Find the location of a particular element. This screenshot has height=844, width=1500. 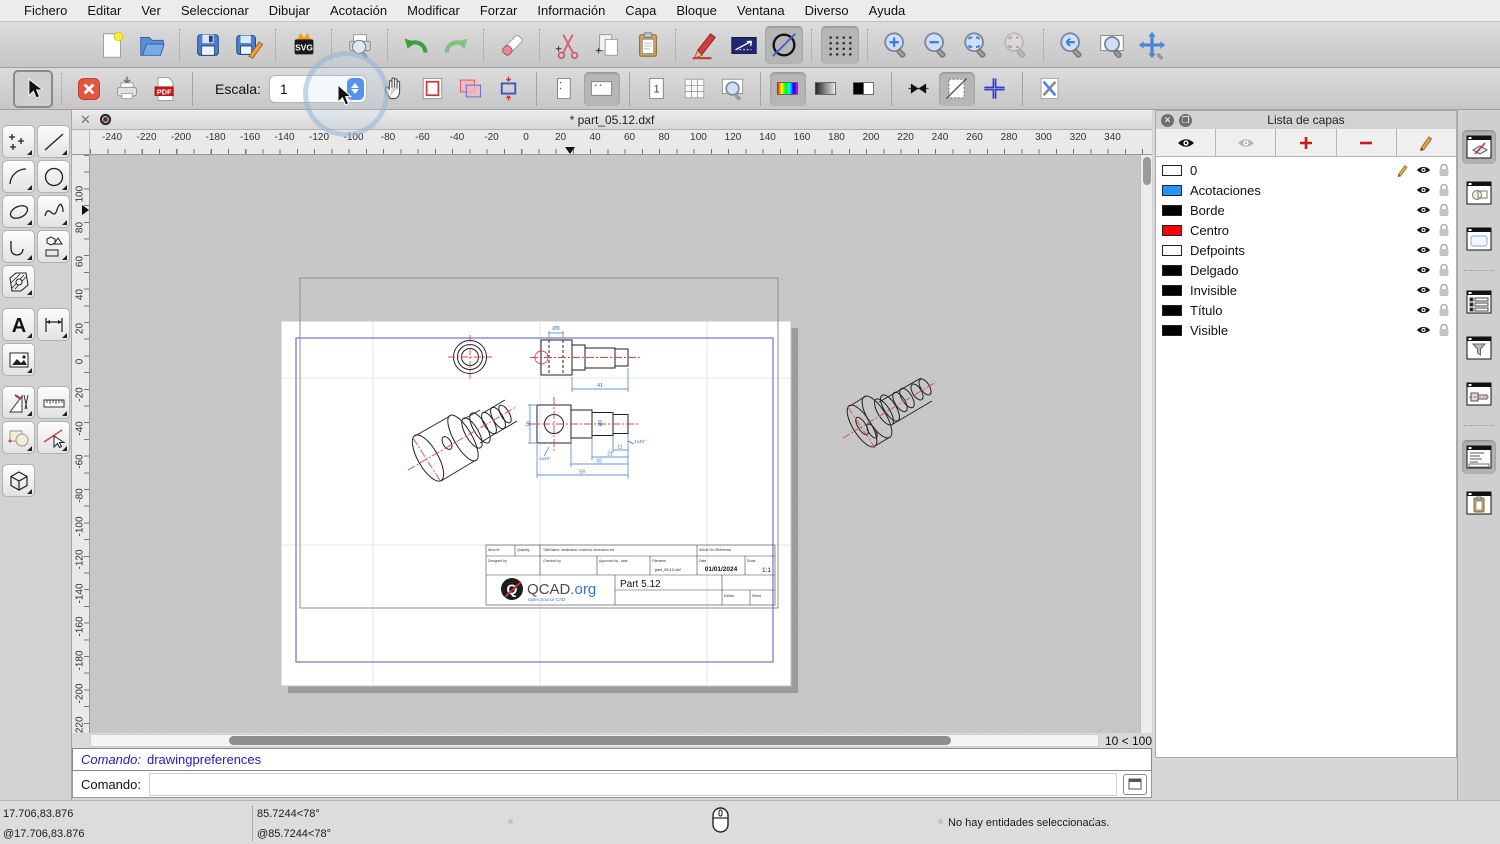

layer-row: Invisible is located at coordinates (1306, 290).